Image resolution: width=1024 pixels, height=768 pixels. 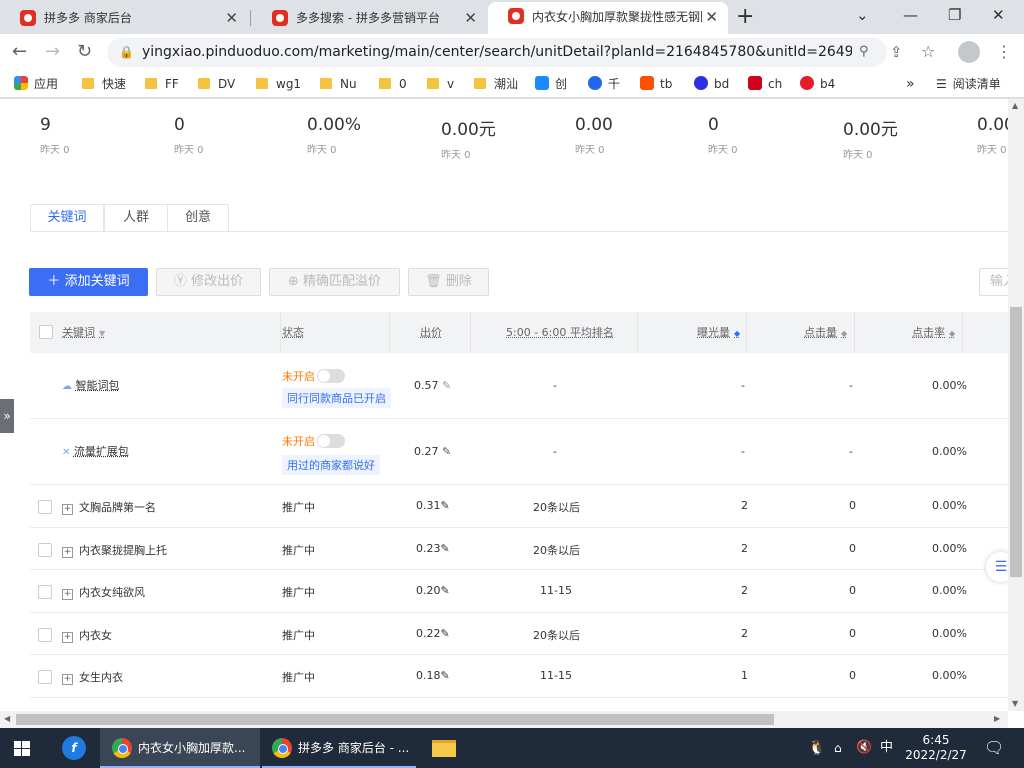 What do you see at coordinates (825, 333) in the screenshot?
I see `header-clicks: 点击量 ◆` at bounding box center [825, 333].